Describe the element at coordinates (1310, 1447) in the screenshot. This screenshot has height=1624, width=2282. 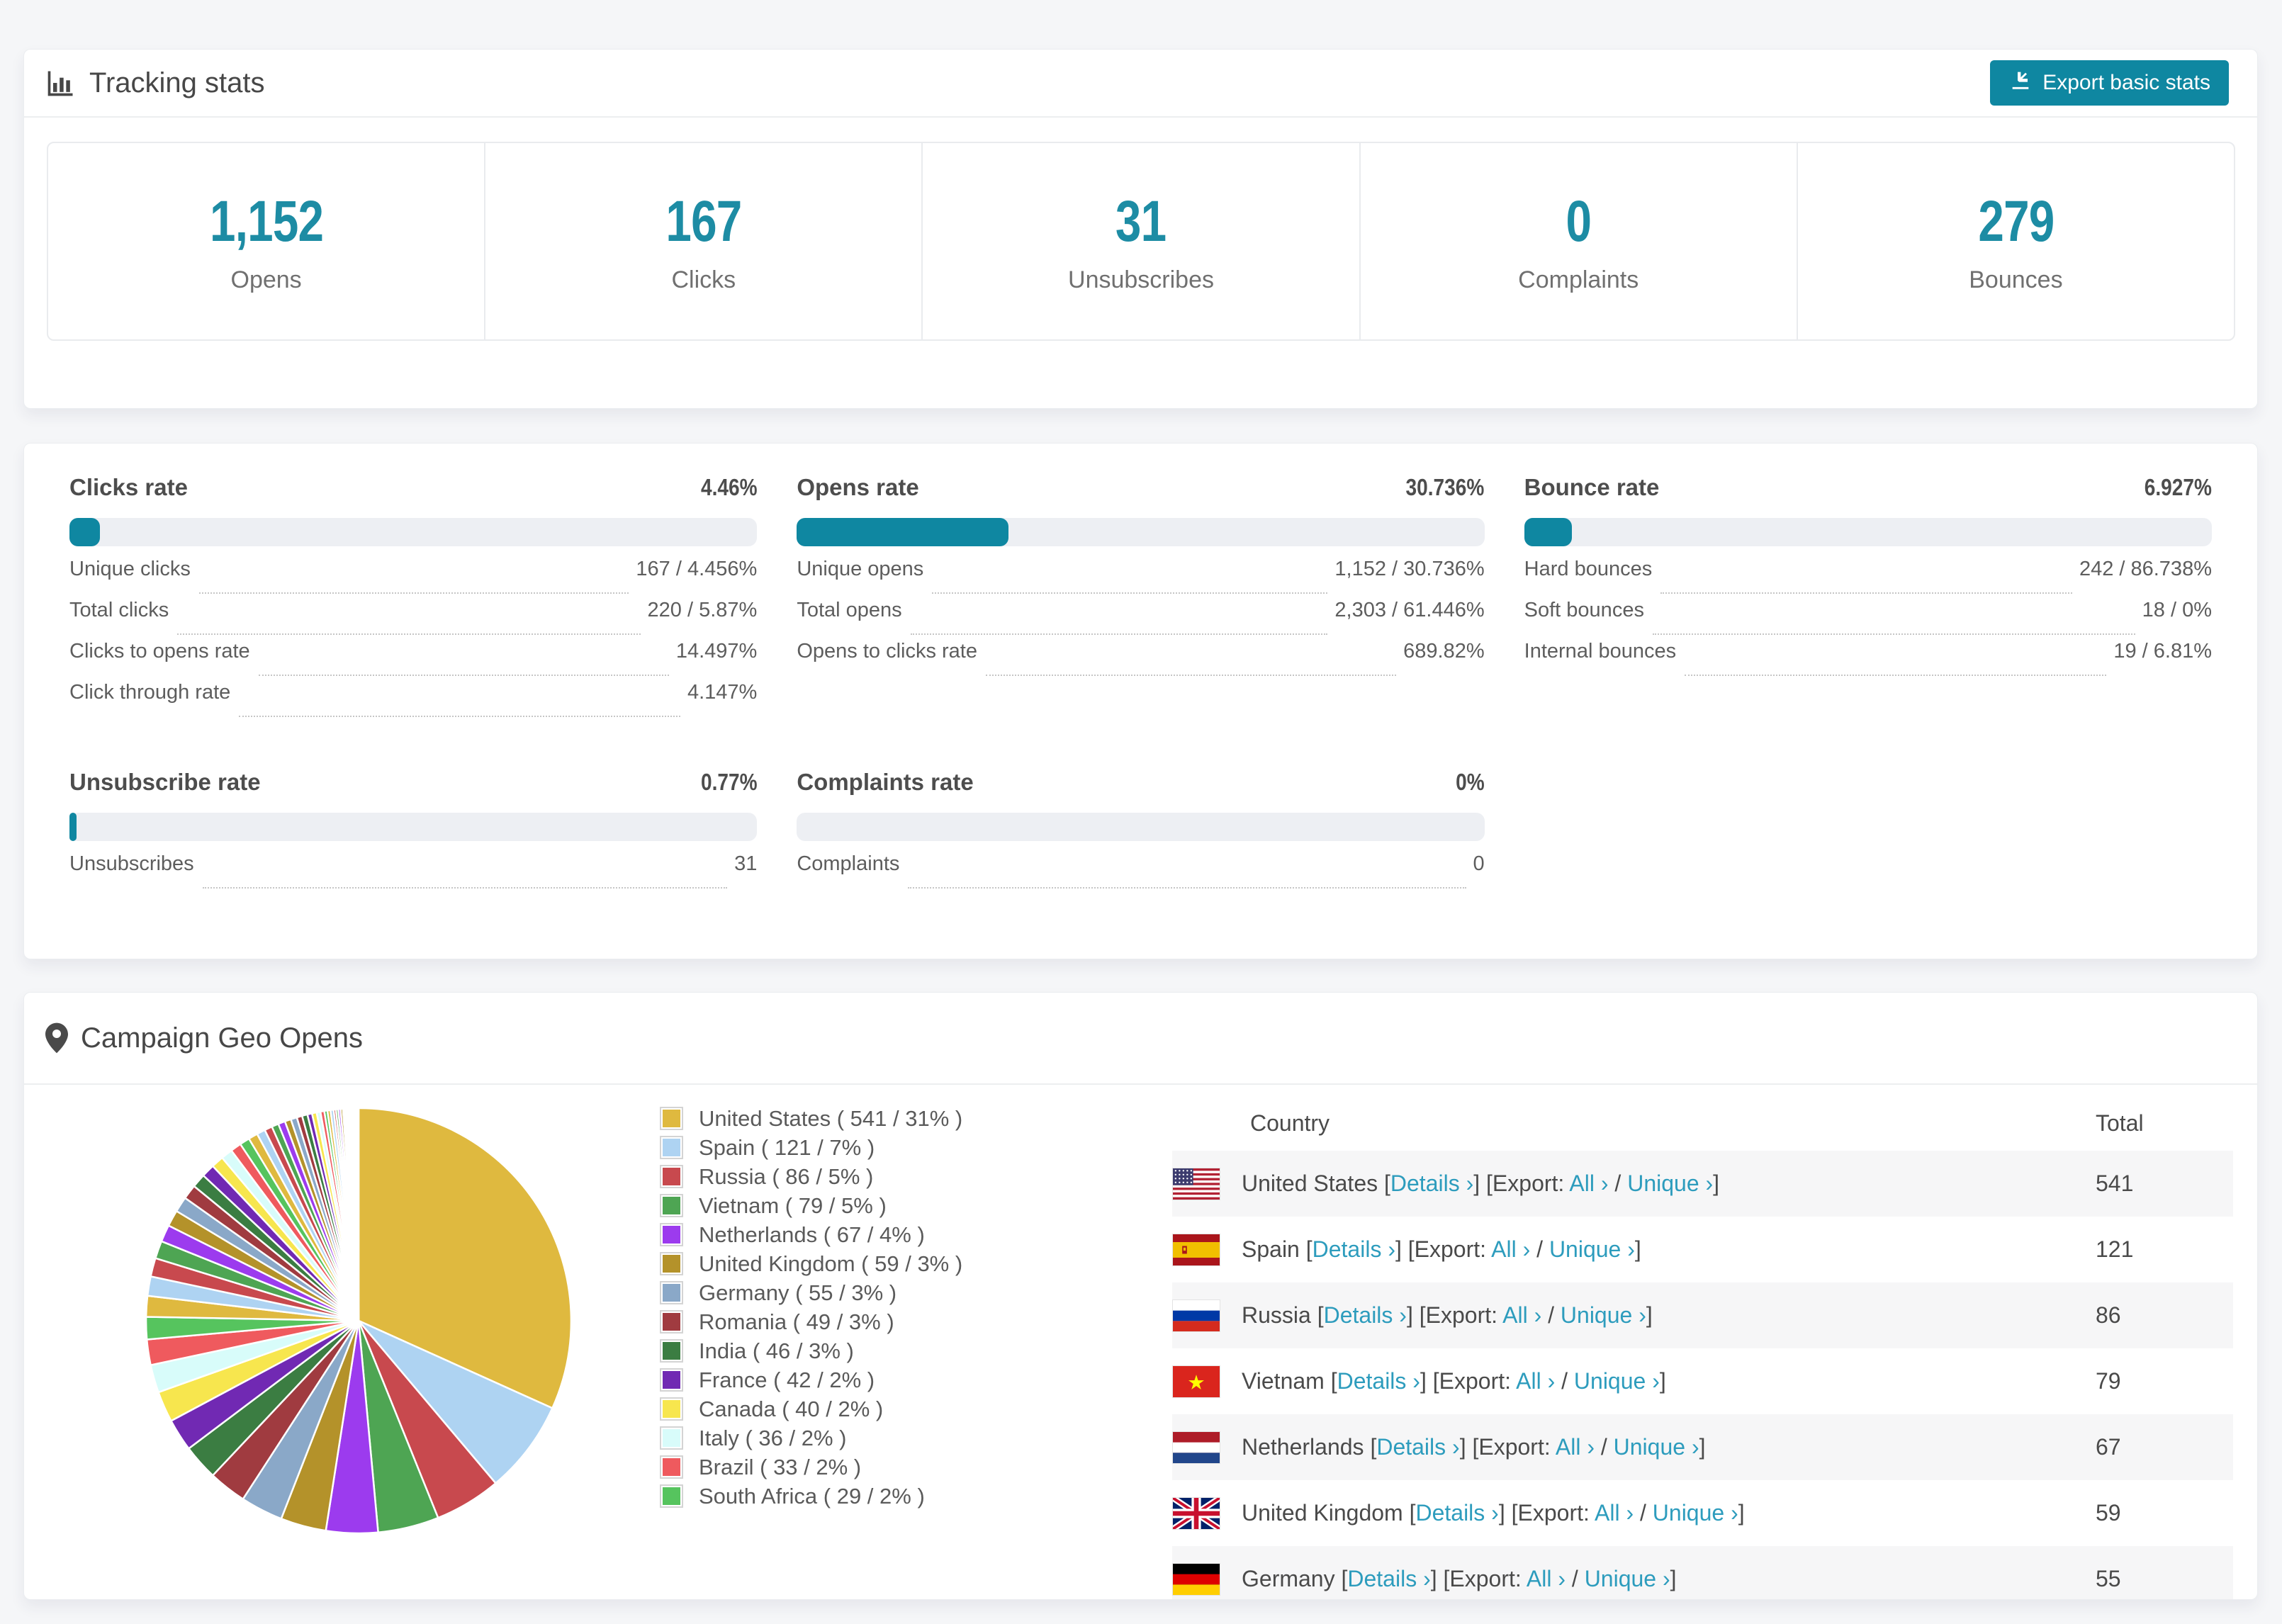
I see `country-name: Netherlands [` at that location.